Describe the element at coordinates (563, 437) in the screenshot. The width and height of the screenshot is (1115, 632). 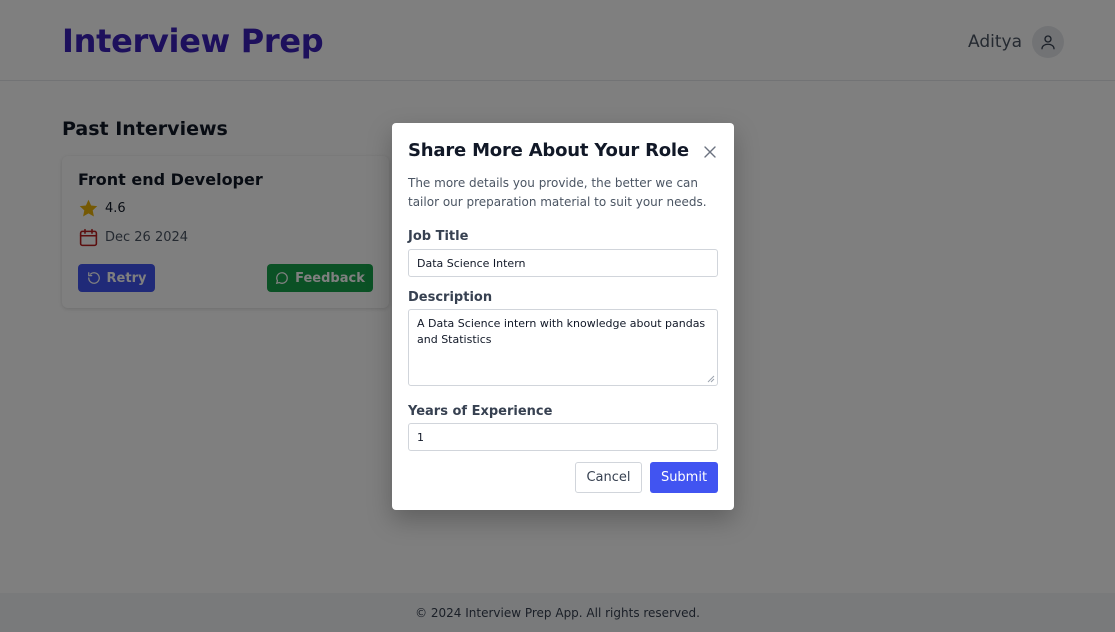
I see `experience-input: 1` at that location.